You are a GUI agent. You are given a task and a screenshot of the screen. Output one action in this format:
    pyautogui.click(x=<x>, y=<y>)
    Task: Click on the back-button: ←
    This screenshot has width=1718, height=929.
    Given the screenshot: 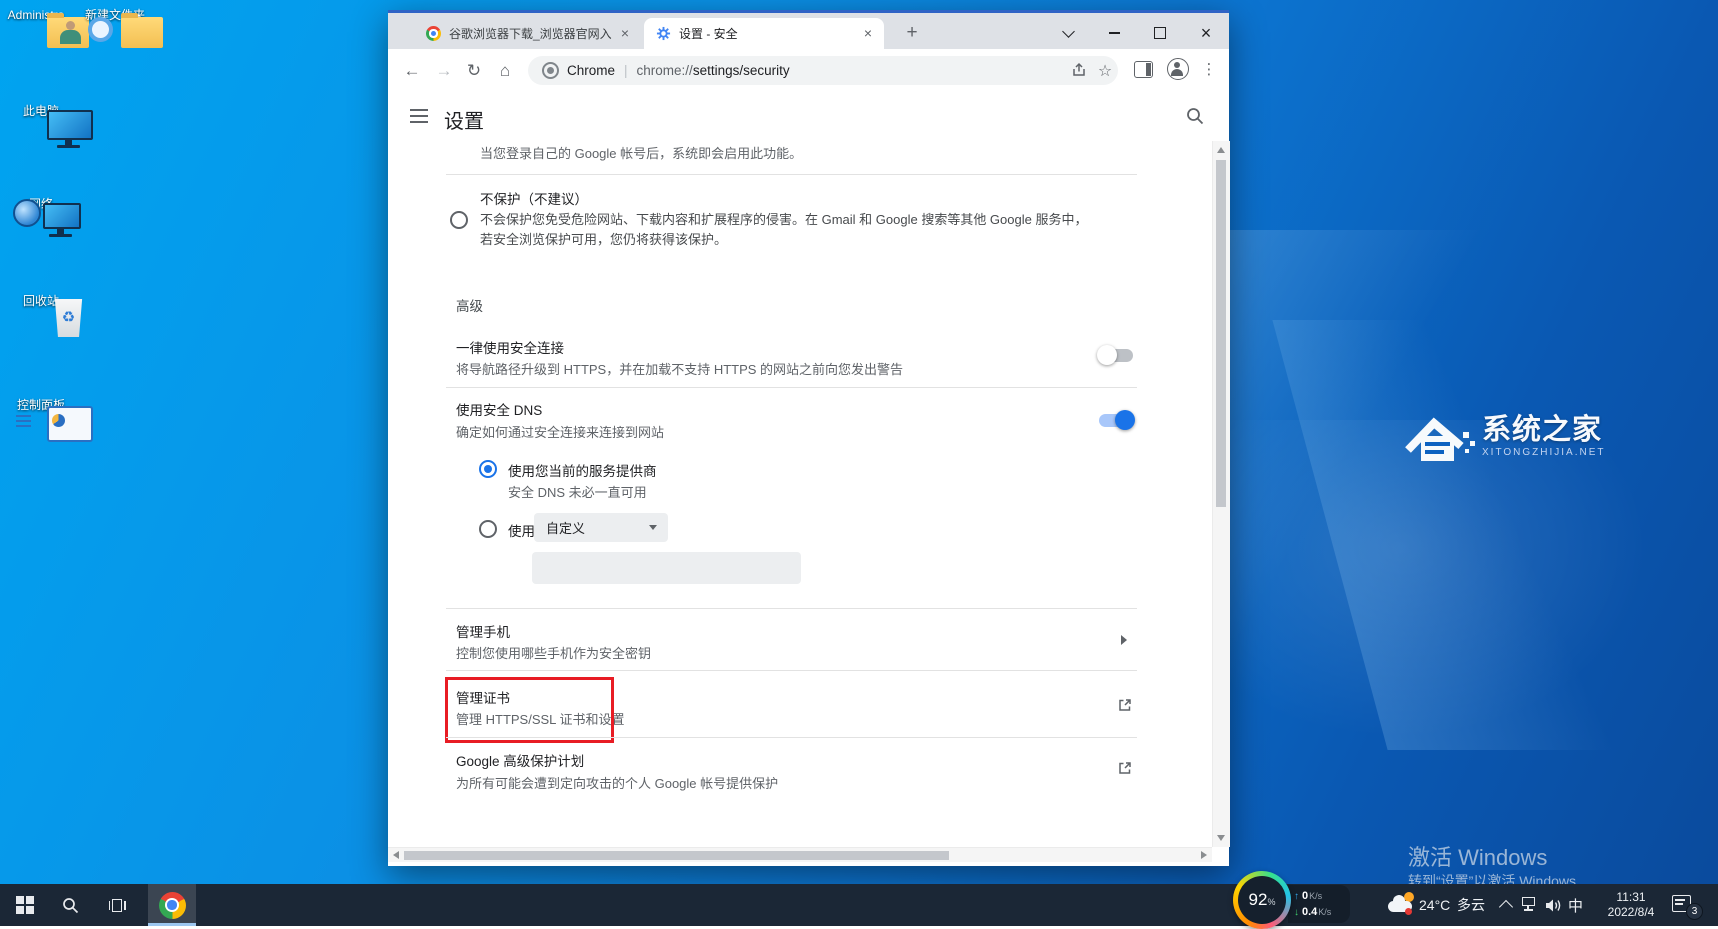 What is the action you would take?
    pyautogui.click(x=412, y=71)
    